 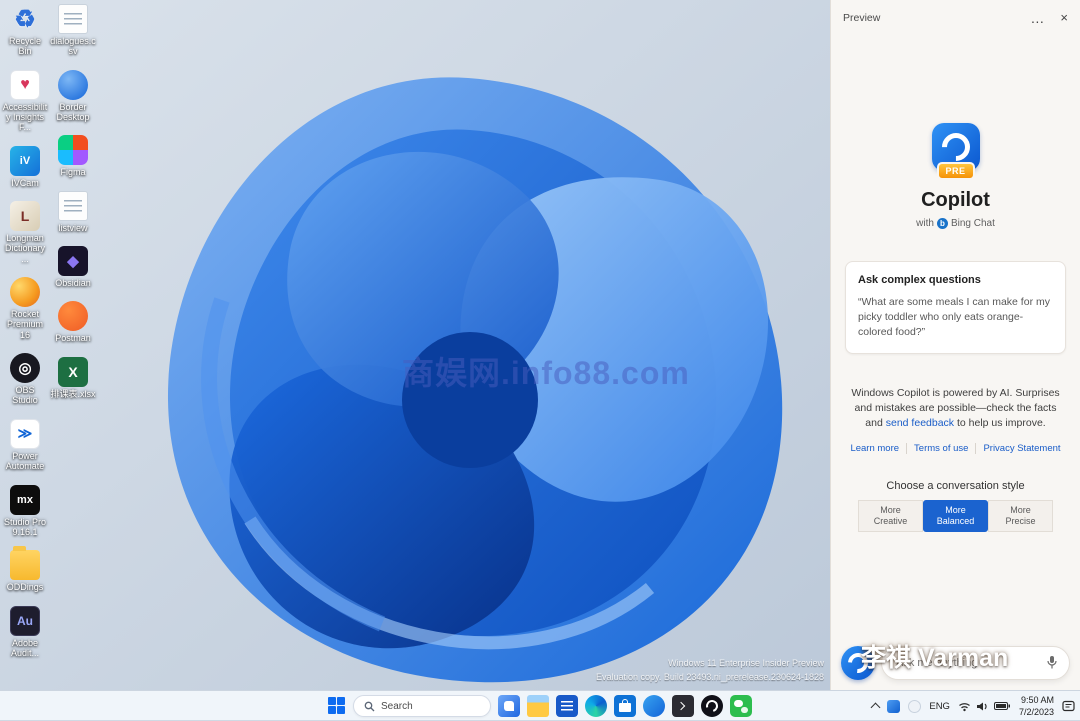 I want to click on terms-of-use-link: Terms of use, so click(x=942, y=449).